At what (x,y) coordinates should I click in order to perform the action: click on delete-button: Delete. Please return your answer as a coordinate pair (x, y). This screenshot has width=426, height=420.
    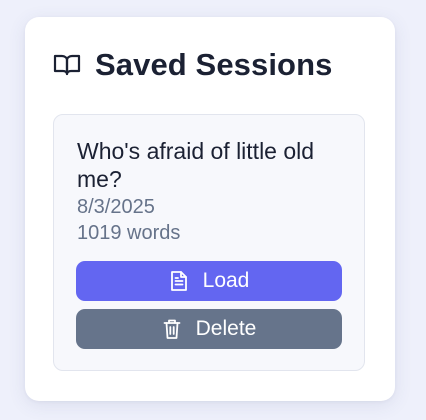
    Looking at the image, I should click on (209, 329).